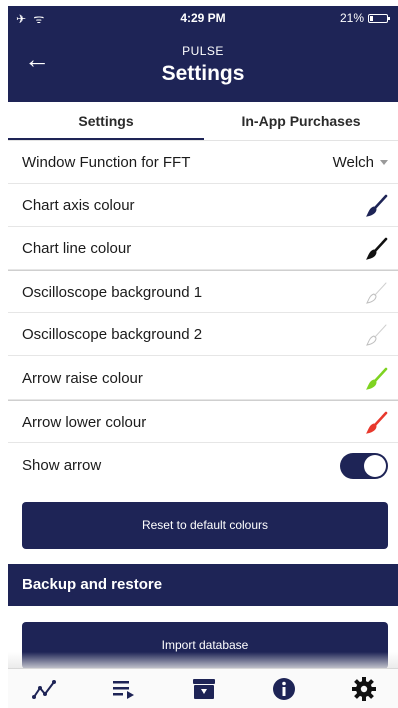 The width and height of the screenshot is (398, 708). Describe the element at coordinates (112, 334) in the screenshot. I see `oscilloscope-bg2-label: Oscilloscope background 2` at that location.